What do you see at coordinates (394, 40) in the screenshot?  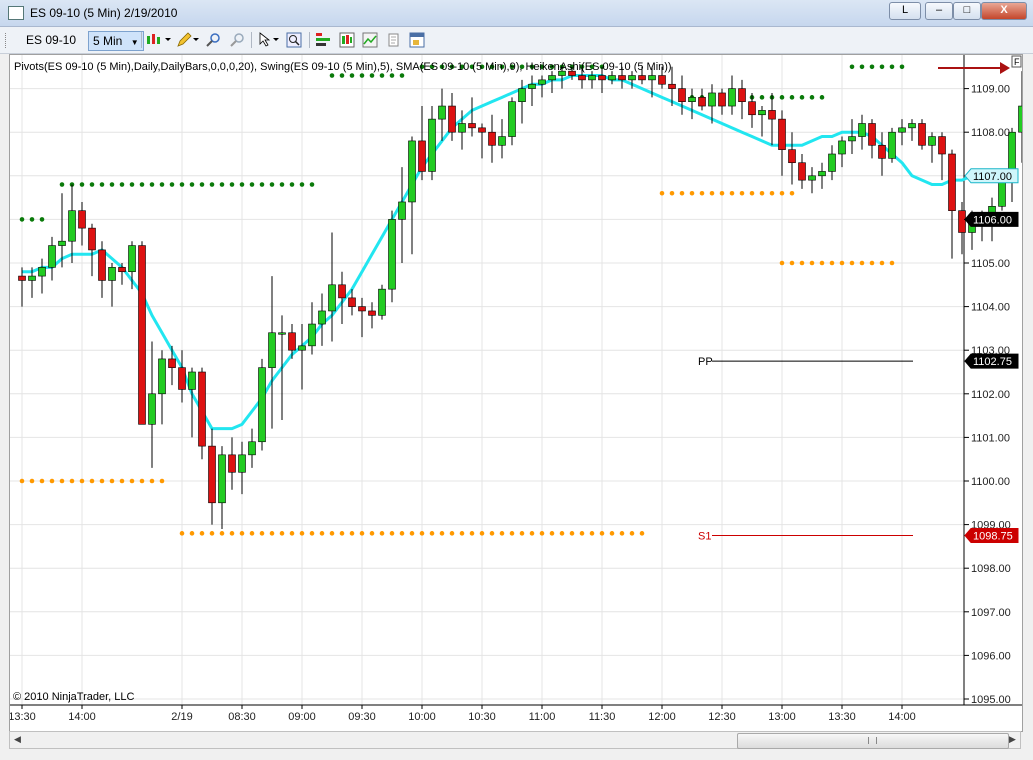 I see `copy-icon` at bounding box center [394, 40].